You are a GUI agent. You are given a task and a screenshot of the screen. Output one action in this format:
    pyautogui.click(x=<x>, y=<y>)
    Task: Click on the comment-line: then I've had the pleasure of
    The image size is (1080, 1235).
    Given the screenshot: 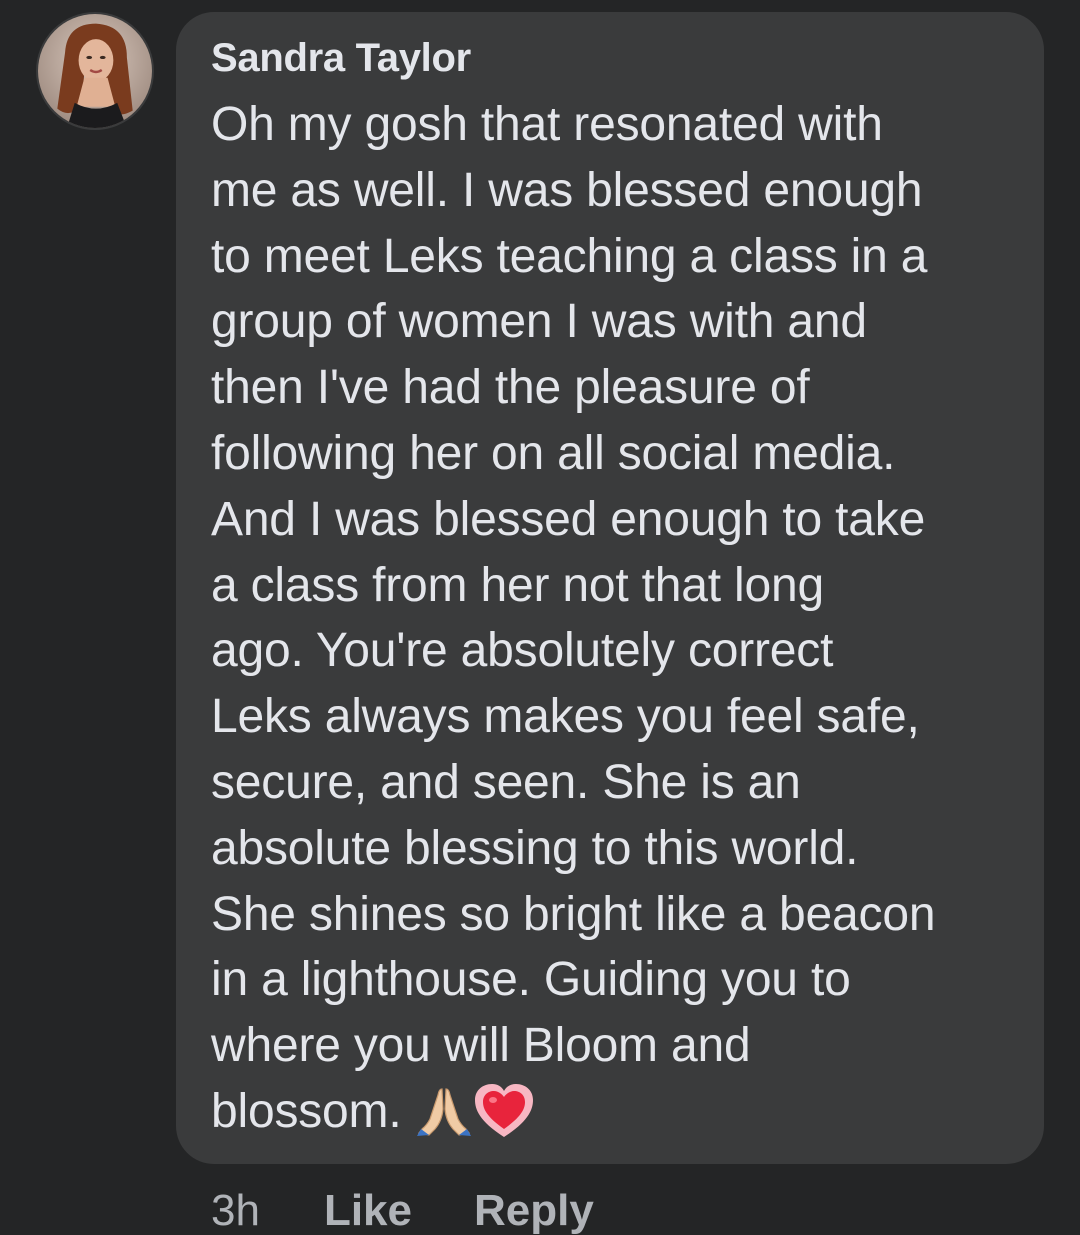 What is the action you would take?
    pyautogui.click(x=510, y=388)
    